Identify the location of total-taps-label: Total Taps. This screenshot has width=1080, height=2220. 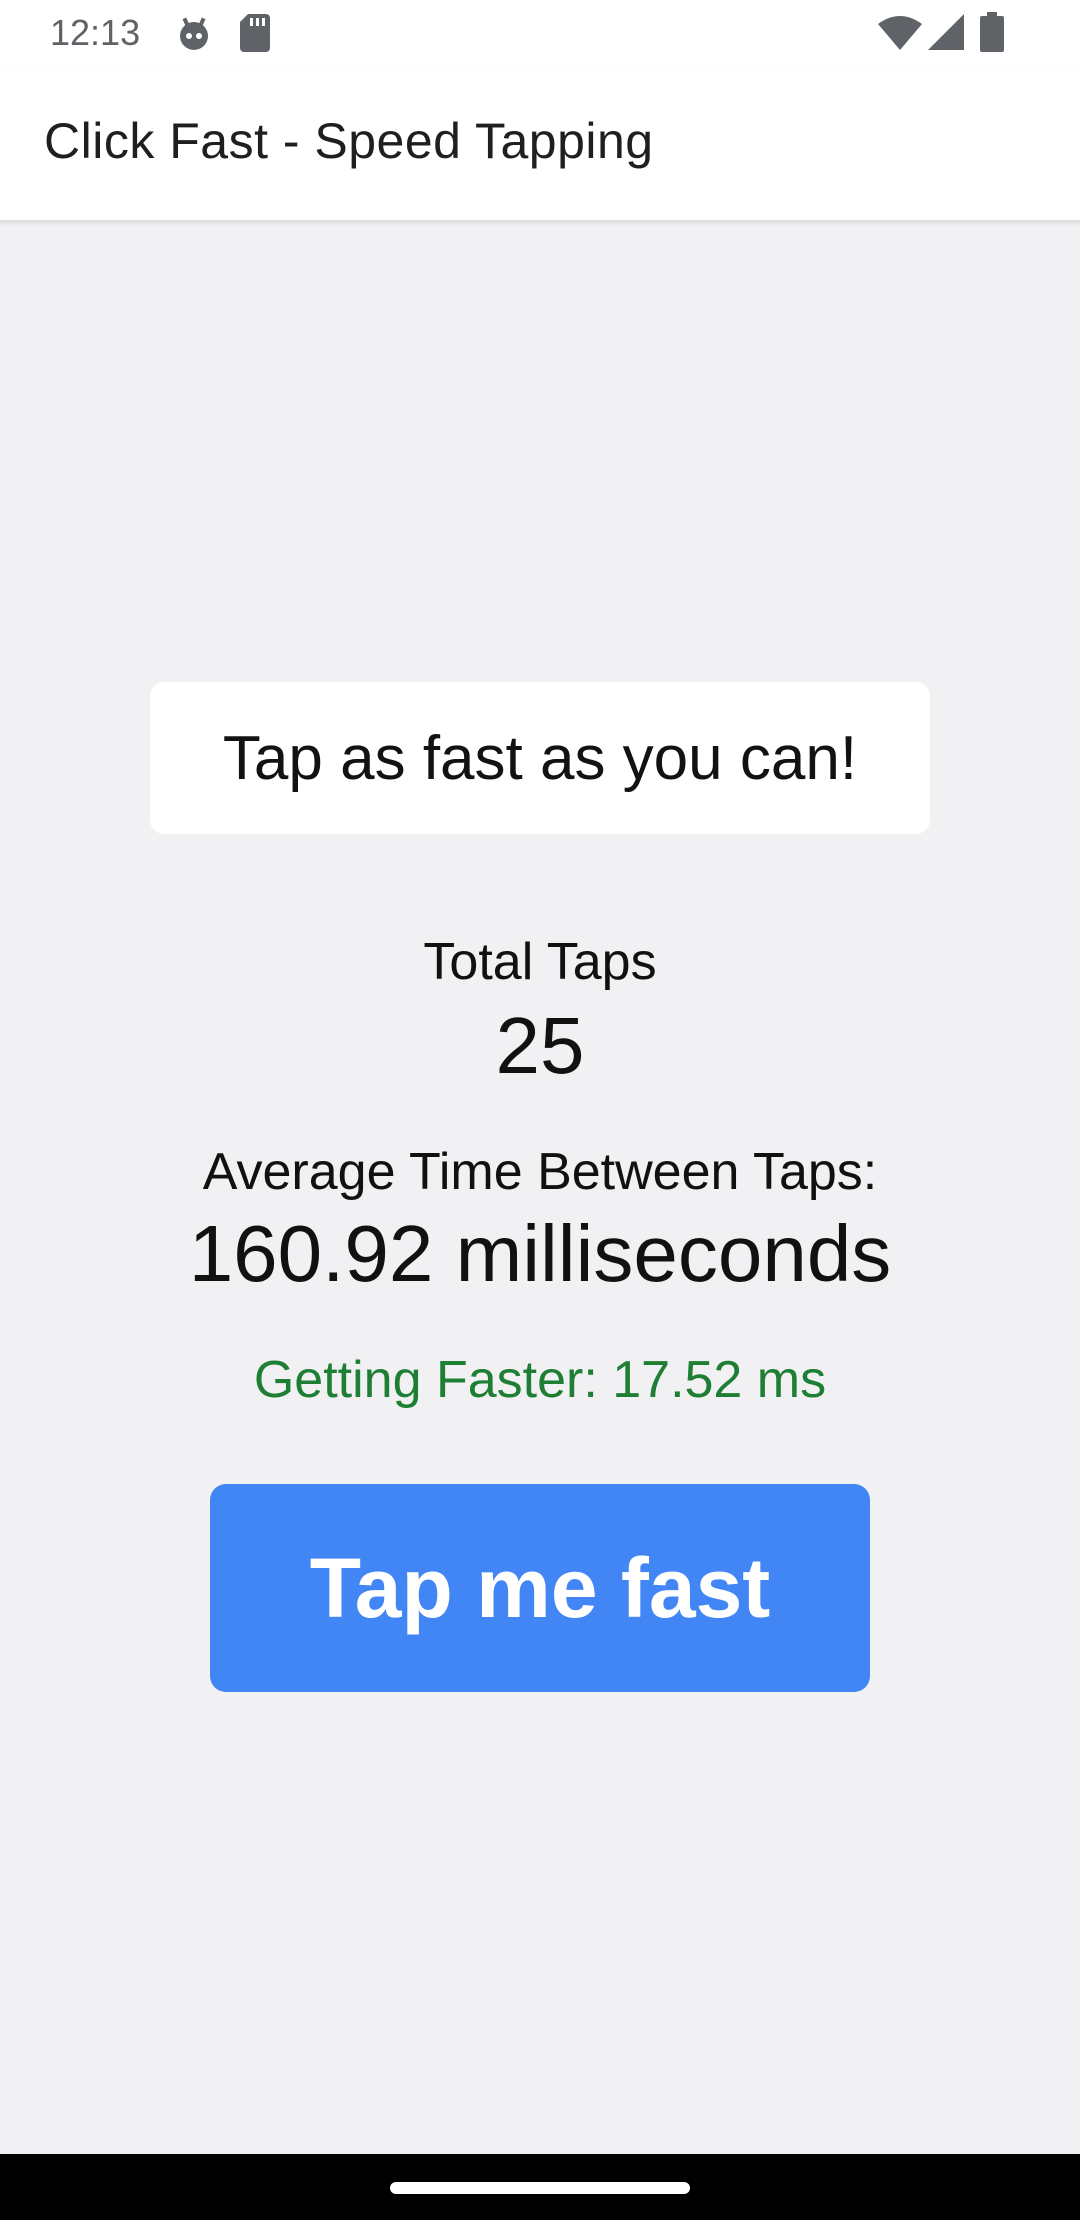
(540, 962).